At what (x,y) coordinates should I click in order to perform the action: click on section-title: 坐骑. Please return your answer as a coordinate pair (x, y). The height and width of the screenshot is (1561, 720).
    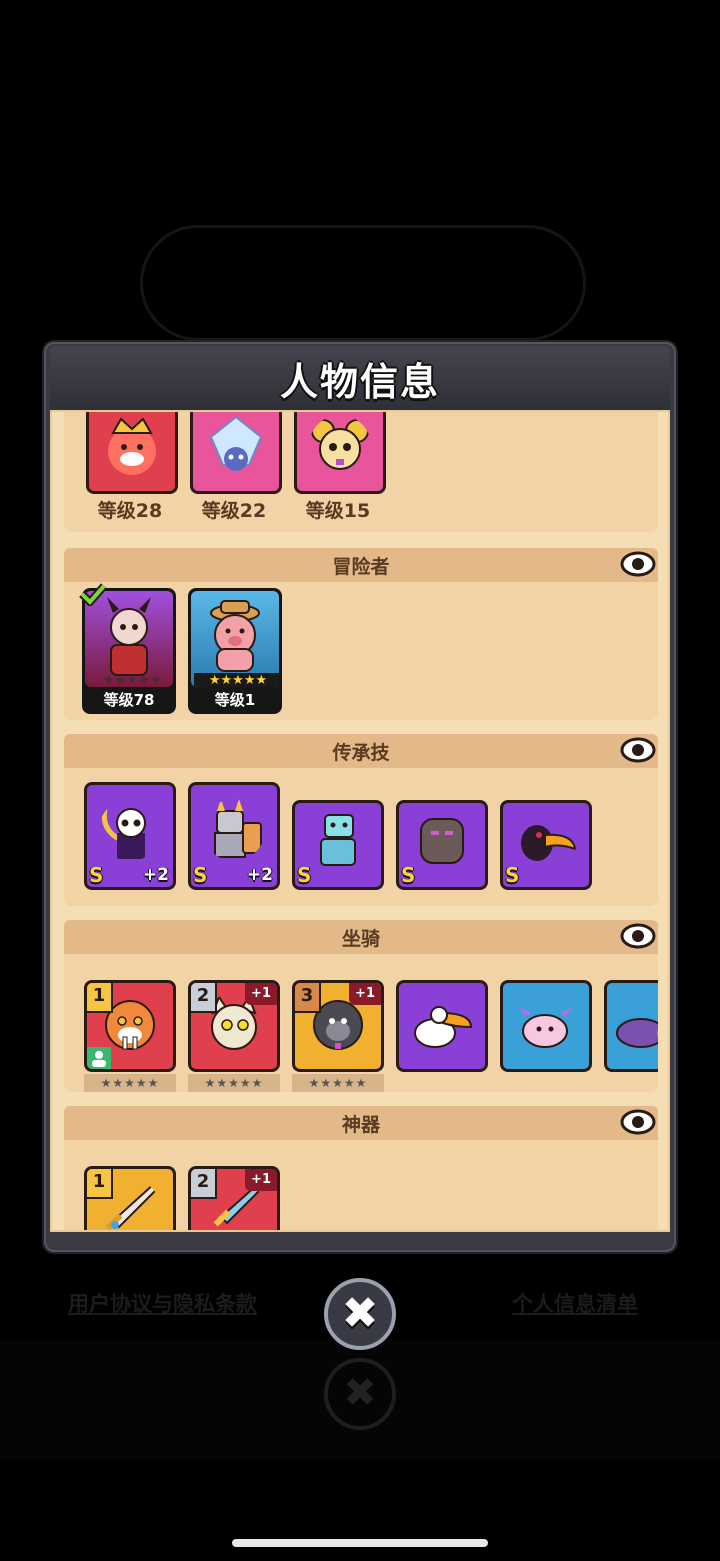
    Looking at the image, I should click on (360, 938).